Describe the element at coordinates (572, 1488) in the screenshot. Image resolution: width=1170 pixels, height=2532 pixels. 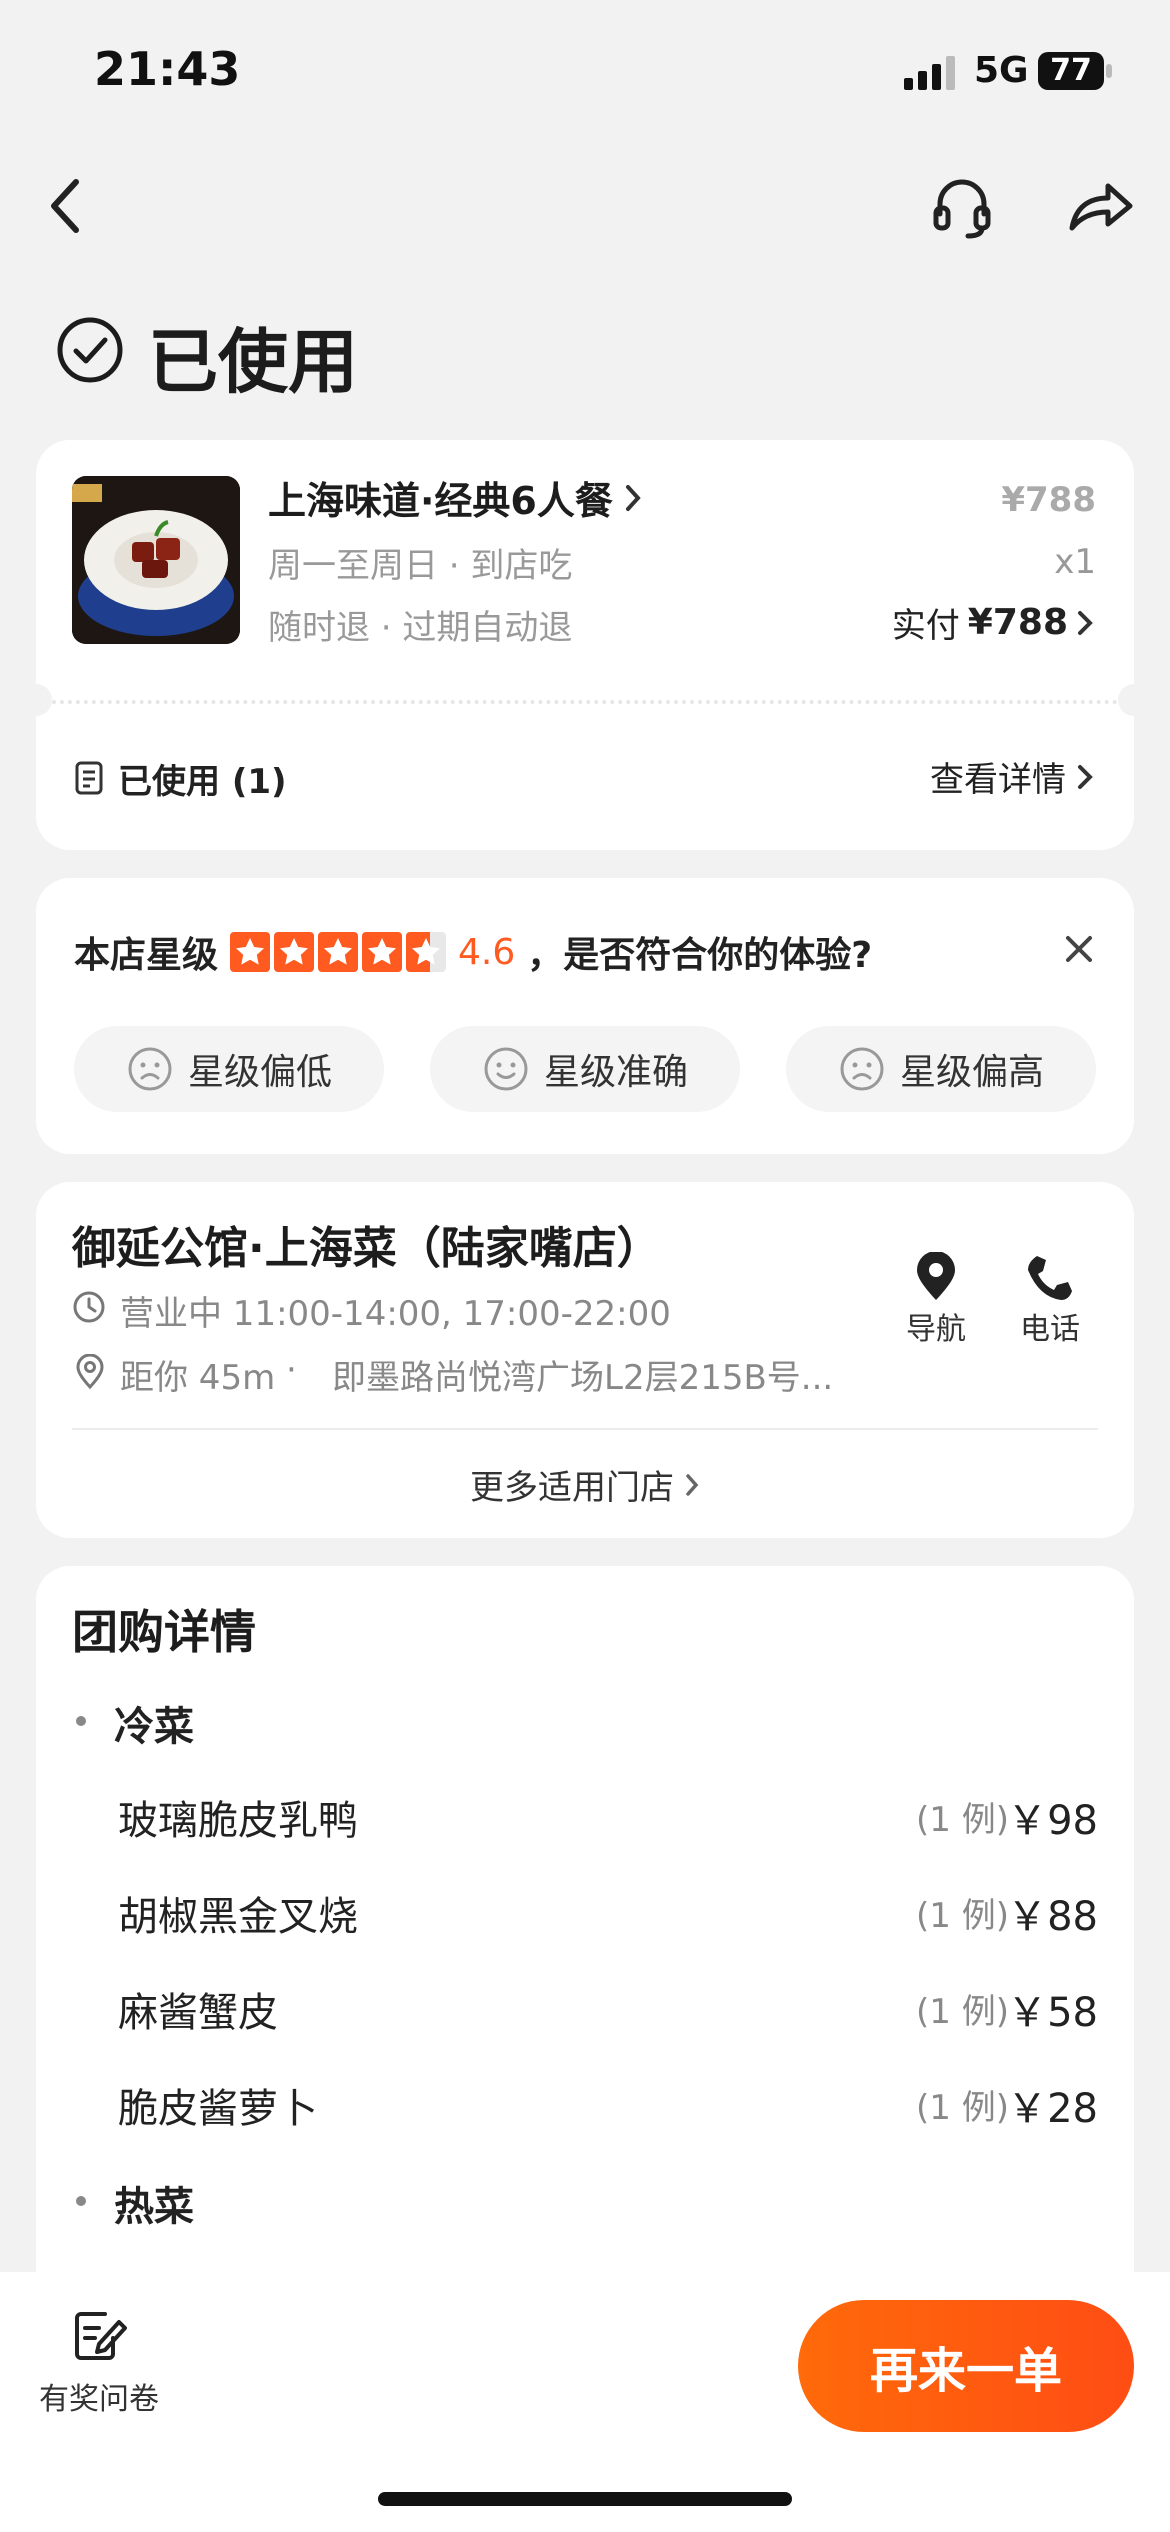
I see `more-stores-label: 更多适用门店` at that location.